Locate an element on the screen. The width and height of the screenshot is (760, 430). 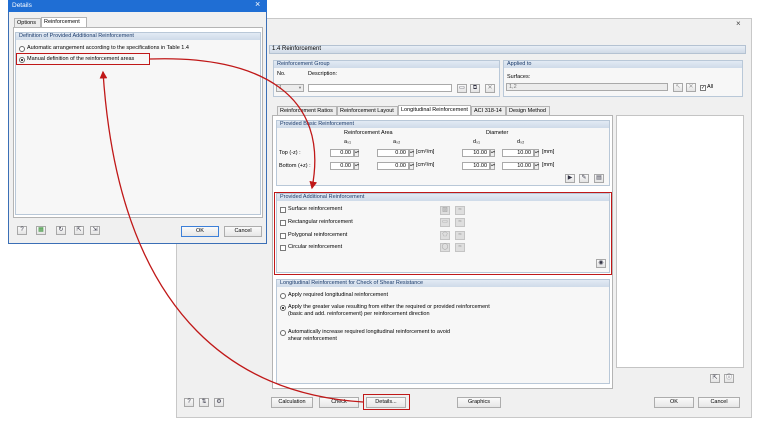
arrow-manual-to-additional is located at coordinates (233, 124).